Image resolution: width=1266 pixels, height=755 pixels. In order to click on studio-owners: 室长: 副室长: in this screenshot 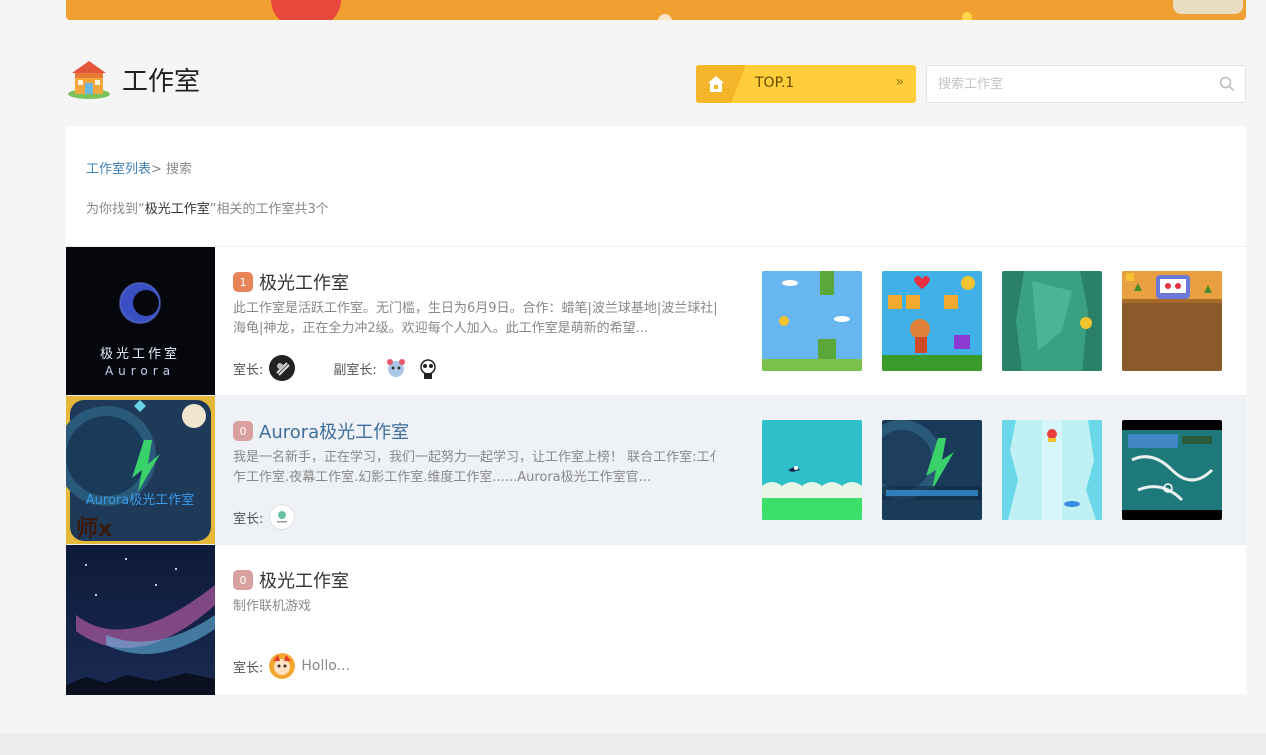, I will do `click(337, 368)`.